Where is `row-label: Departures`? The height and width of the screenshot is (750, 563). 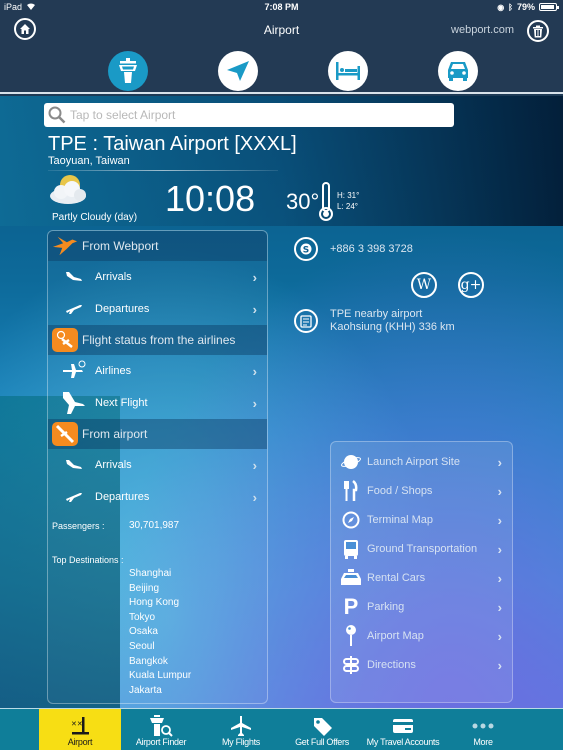
row-label: Departures is located at coordinates (122, 309).